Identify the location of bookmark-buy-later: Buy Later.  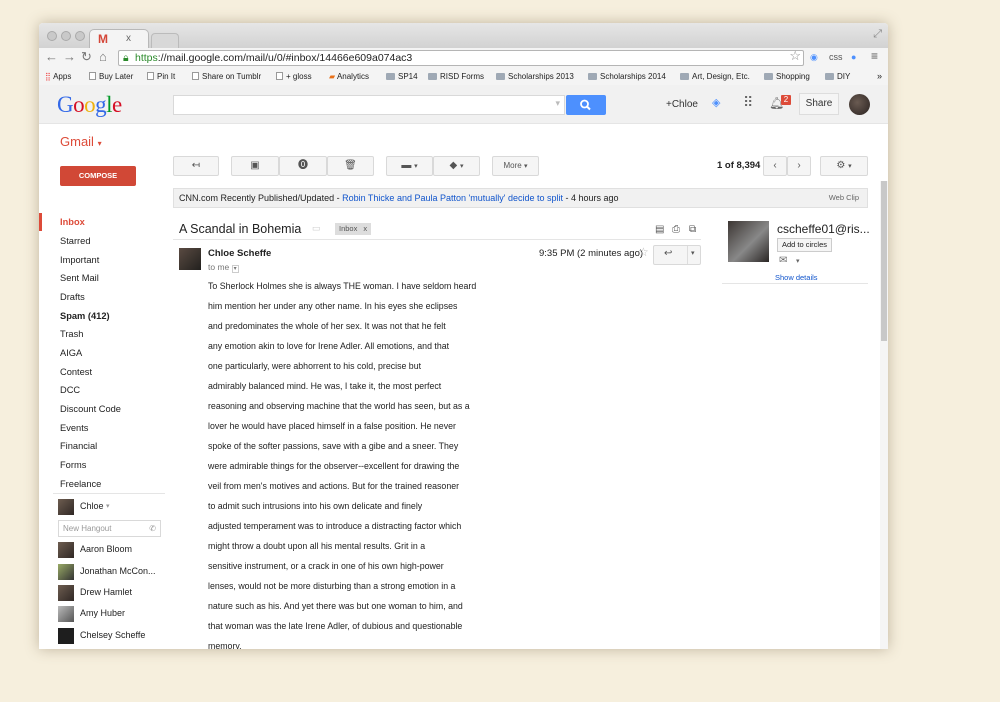
(111, 76).